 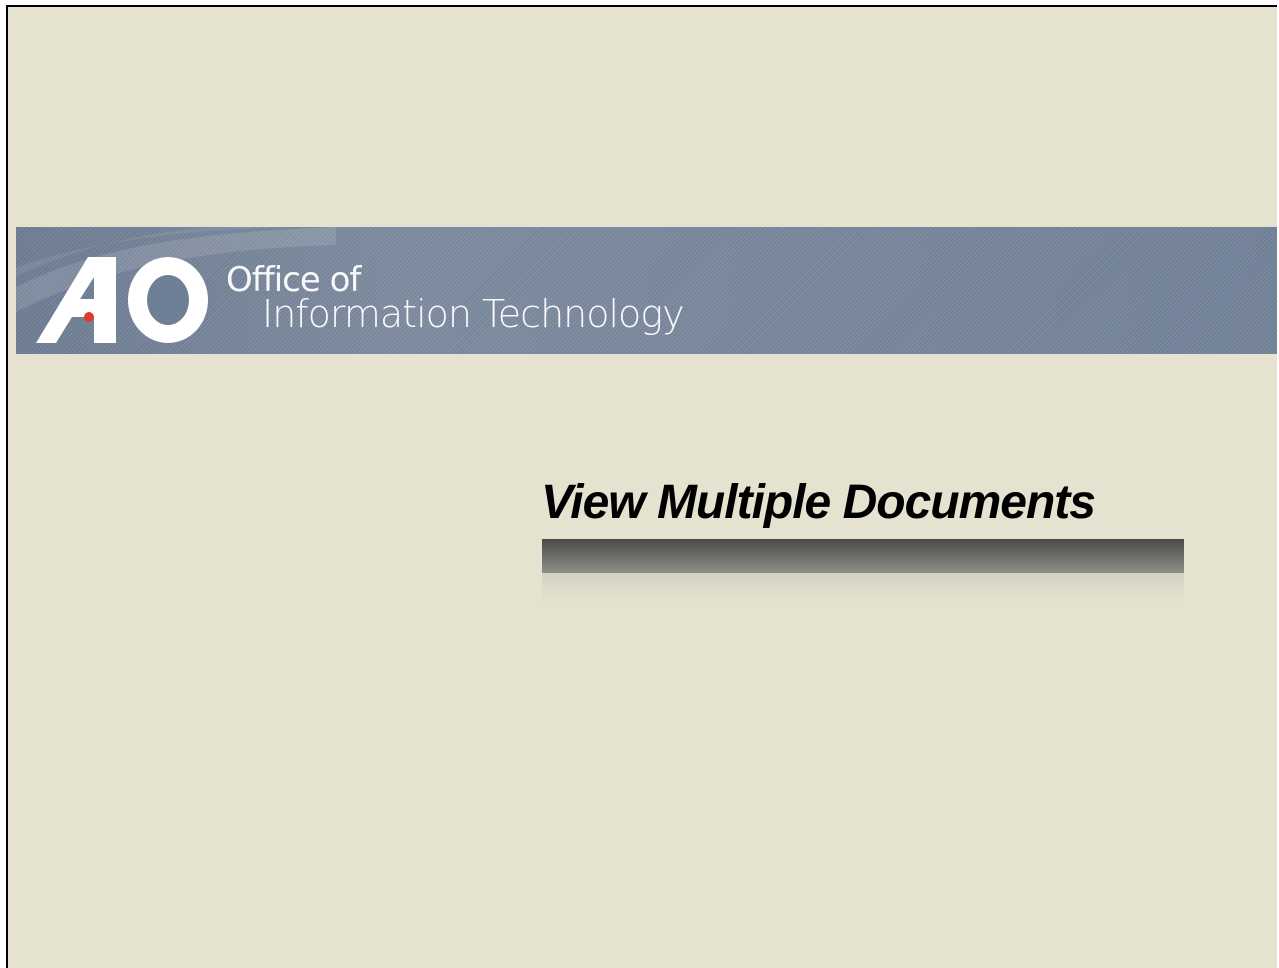 What do you see at coordinates (863, 588) in the screenshot?
I see `title-bar-reflection` at bounding box center [863, 588].